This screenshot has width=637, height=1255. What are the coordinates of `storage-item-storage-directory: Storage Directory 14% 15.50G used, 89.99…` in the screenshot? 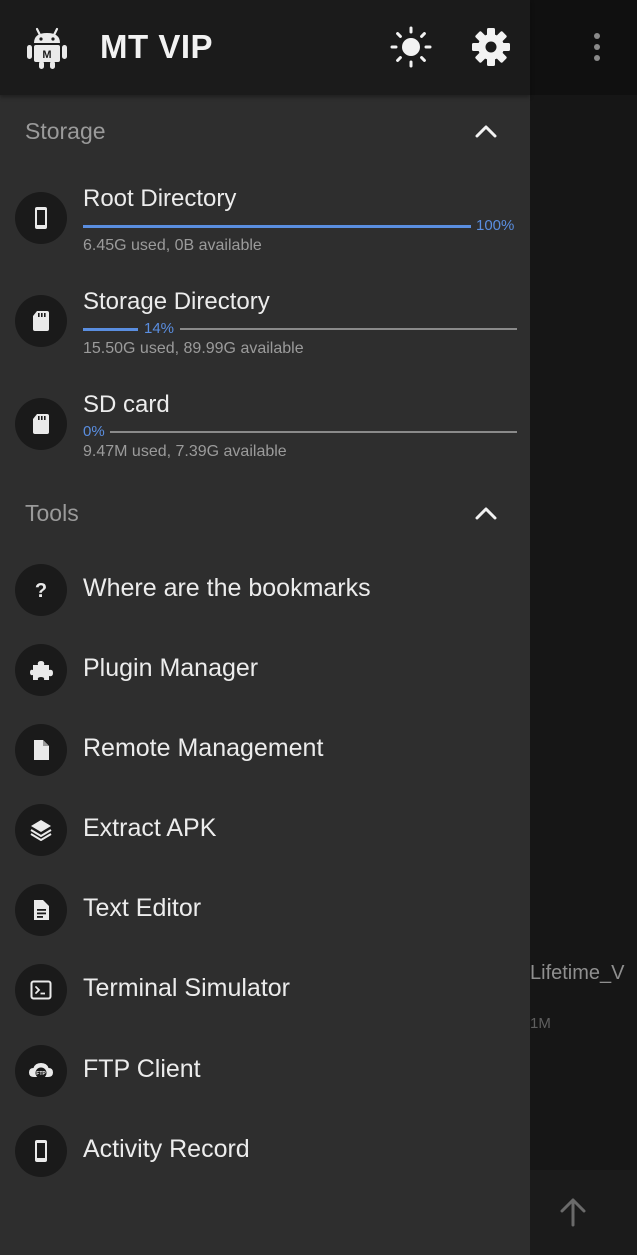 It's located at (265, 338).